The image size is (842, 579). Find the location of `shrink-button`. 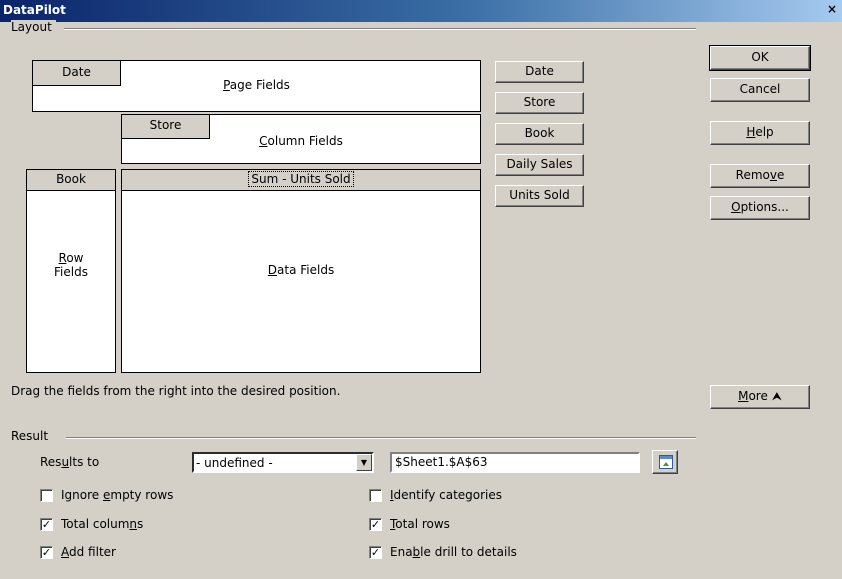

shrink-button is located at coordinates (665, 462).